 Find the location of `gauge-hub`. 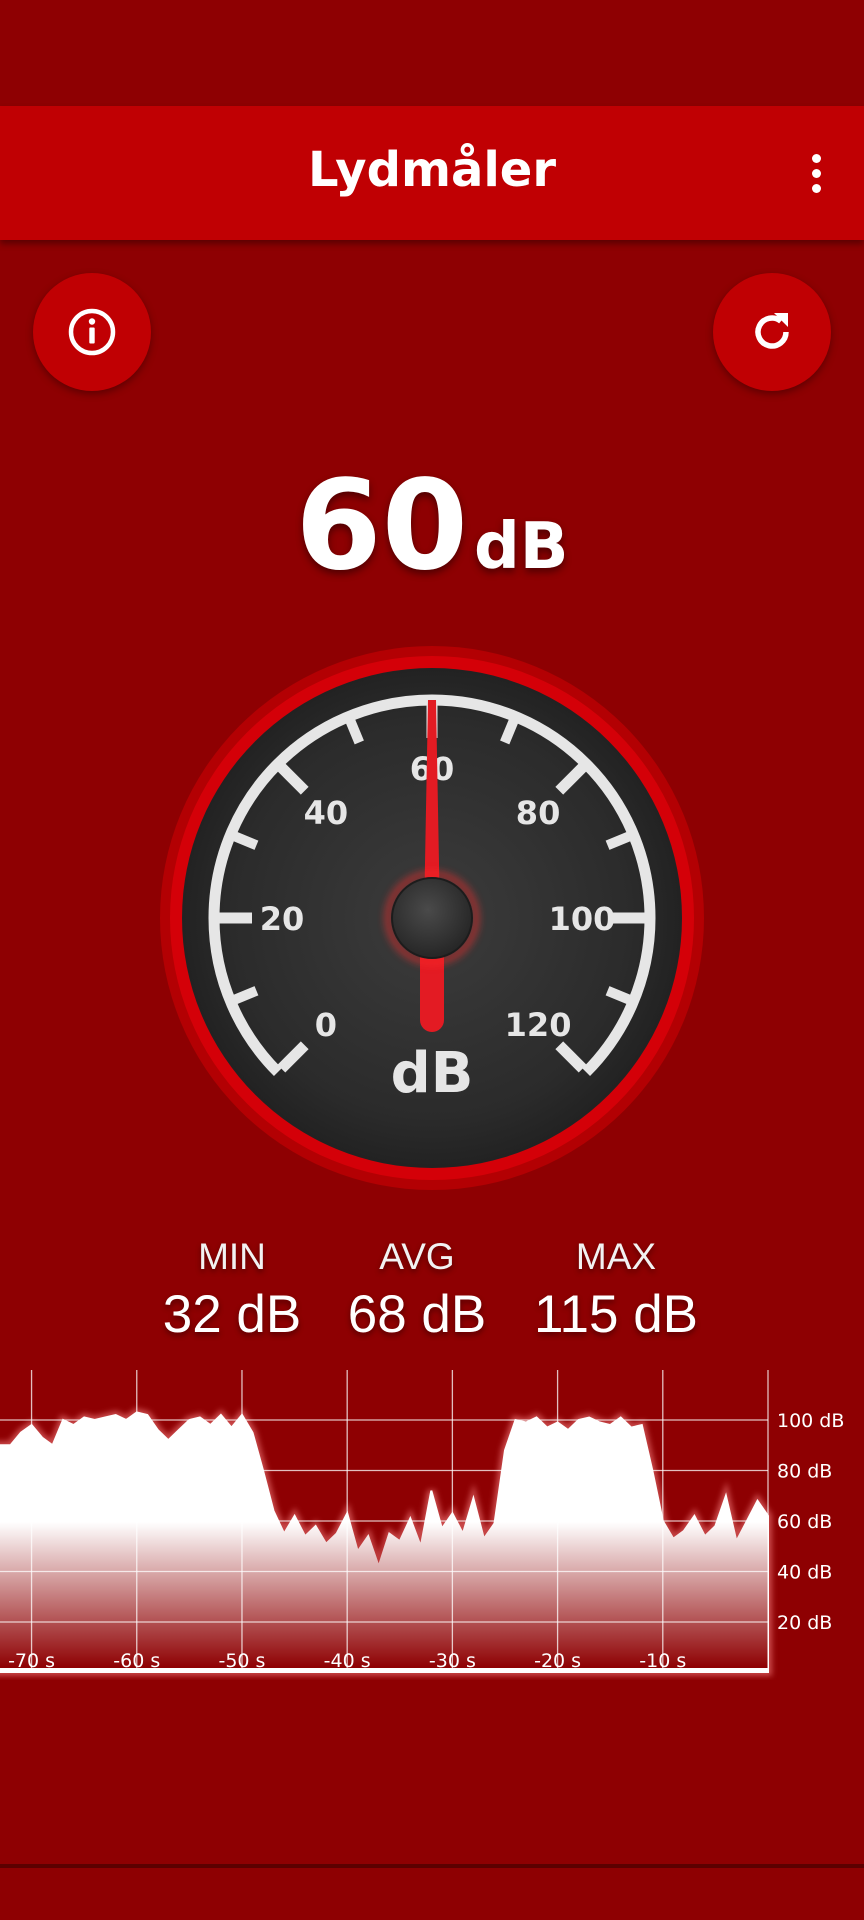

gauge-hub is located at coordinates (432, 918).